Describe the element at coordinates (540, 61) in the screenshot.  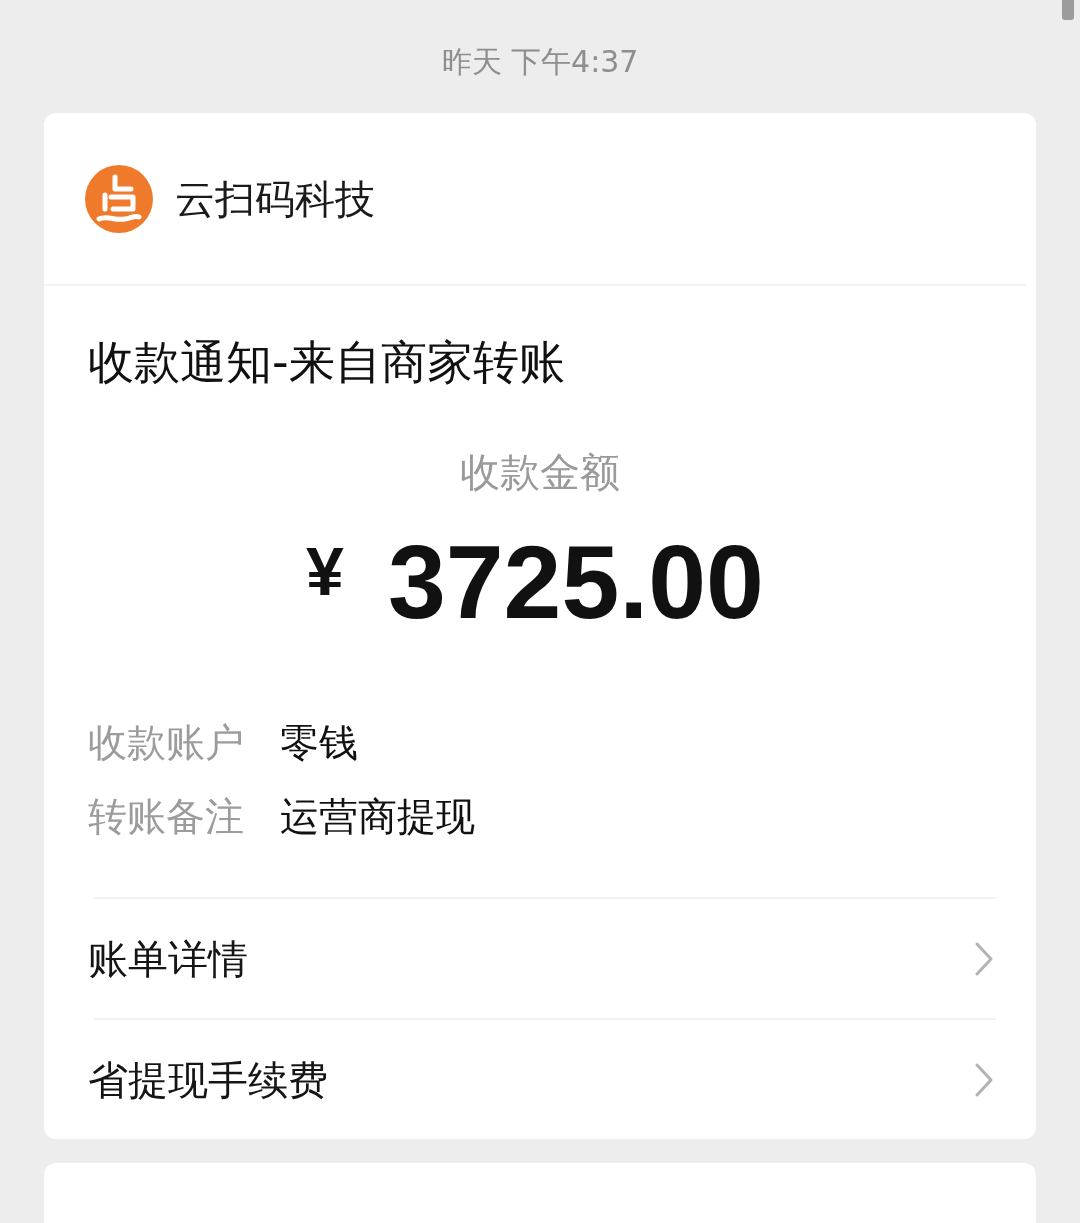
I see `message-time: 昨天 下午4:37` at that location.